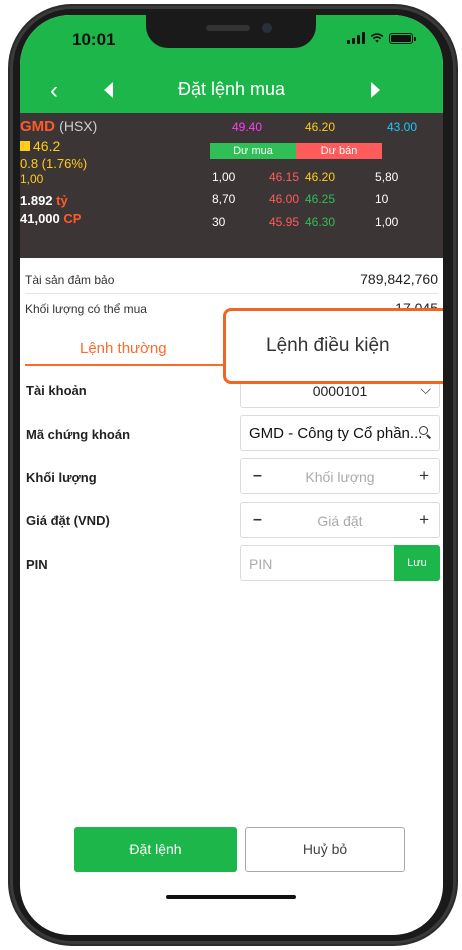  I want to click on home-indicator, so click(231, 897).